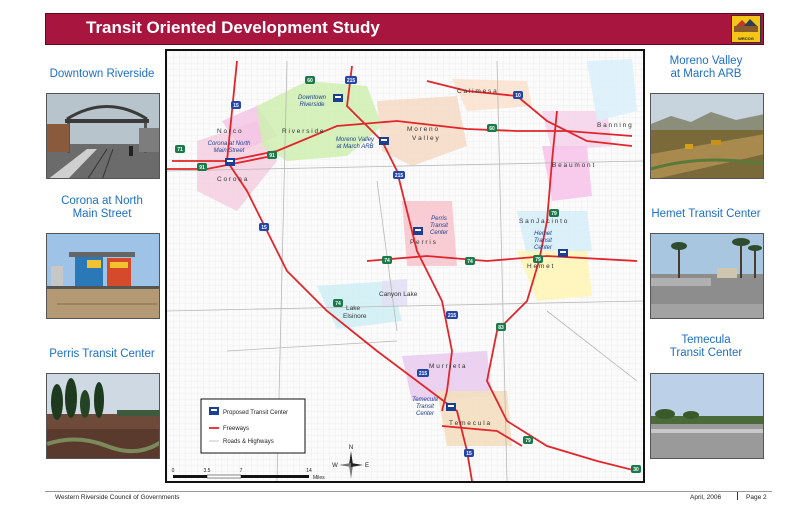 The width and height of the screenshot is (792, 512). Describe the element at coordinates (355, 316) in the screenshot. I see `city-label-lake-elsinore-2: Elsinore` at that location.